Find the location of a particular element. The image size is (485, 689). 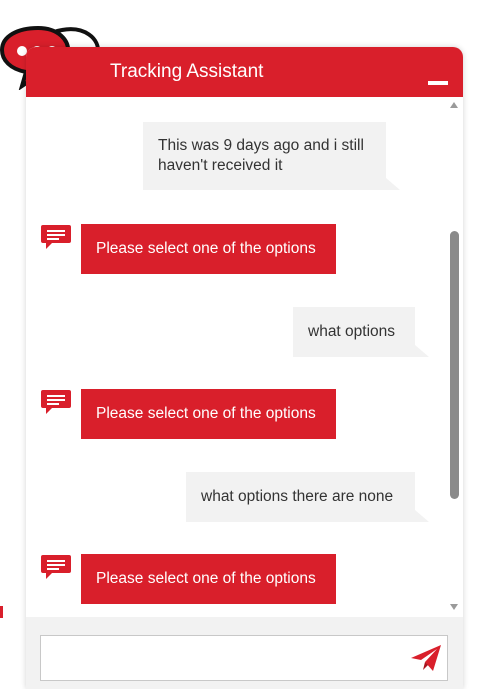

scroll-up-arrow is located at coordinates (454, 105).